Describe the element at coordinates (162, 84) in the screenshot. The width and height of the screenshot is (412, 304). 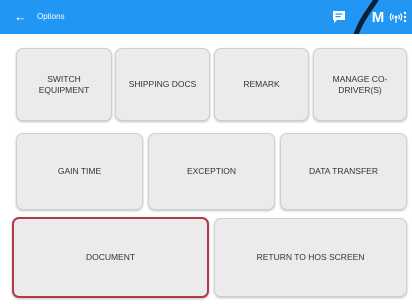
I see `shipping-docs-button: SHIPPING DOCS` at that location.